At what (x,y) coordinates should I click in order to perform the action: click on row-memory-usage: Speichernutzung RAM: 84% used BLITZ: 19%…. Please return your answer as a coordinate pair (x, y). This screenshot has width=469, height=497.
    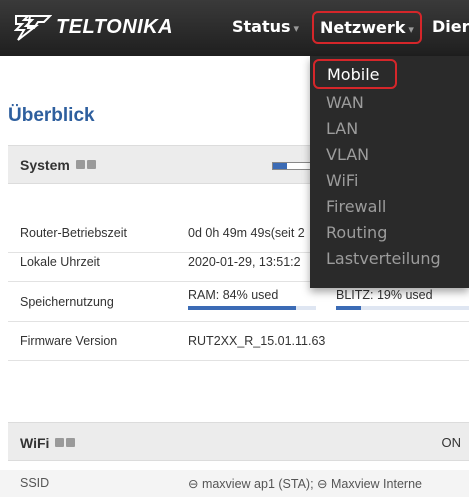
    Looking at the image, I should click on (238, 302).